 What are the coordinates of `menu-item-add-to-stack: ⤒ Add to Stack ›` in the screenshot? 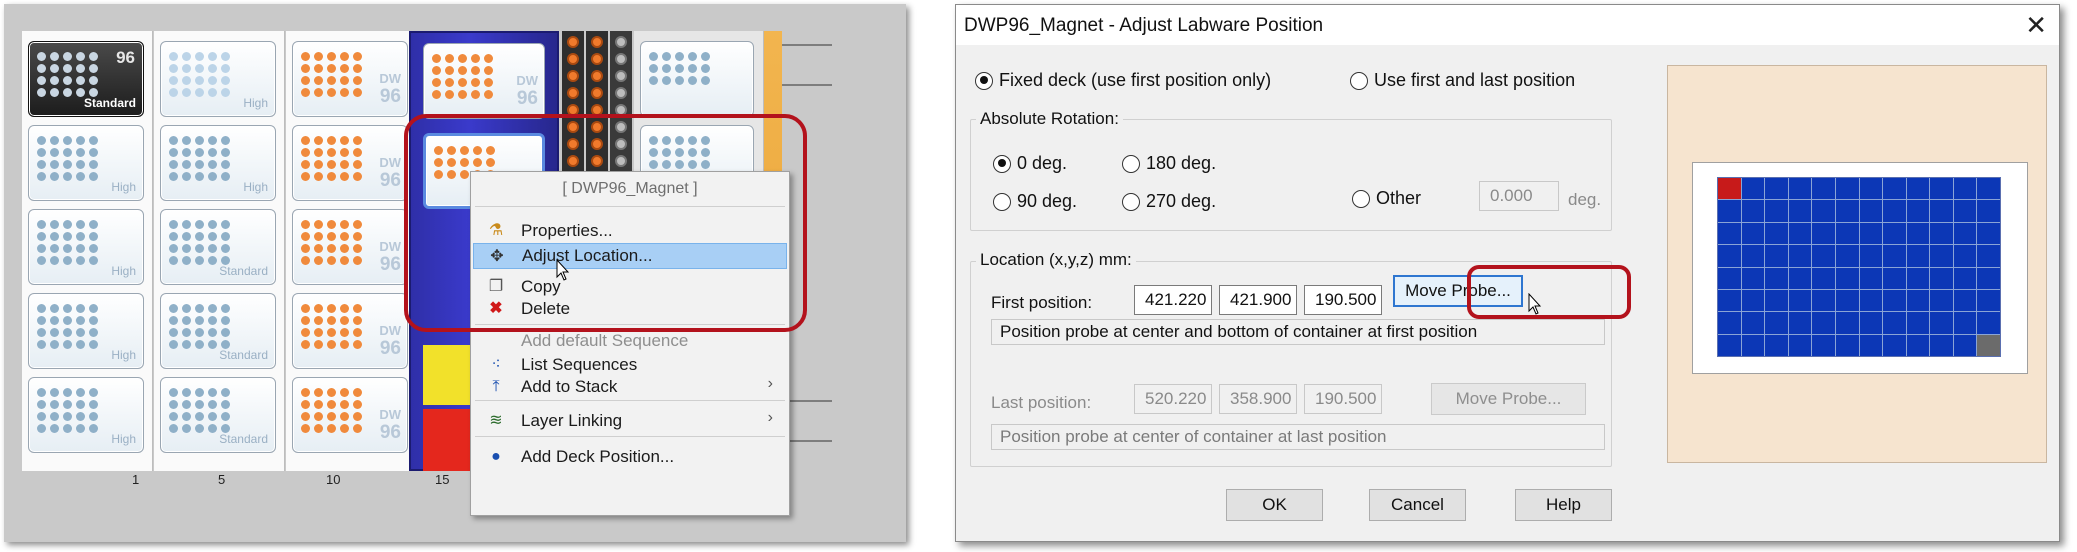 It's located at (630, 387).